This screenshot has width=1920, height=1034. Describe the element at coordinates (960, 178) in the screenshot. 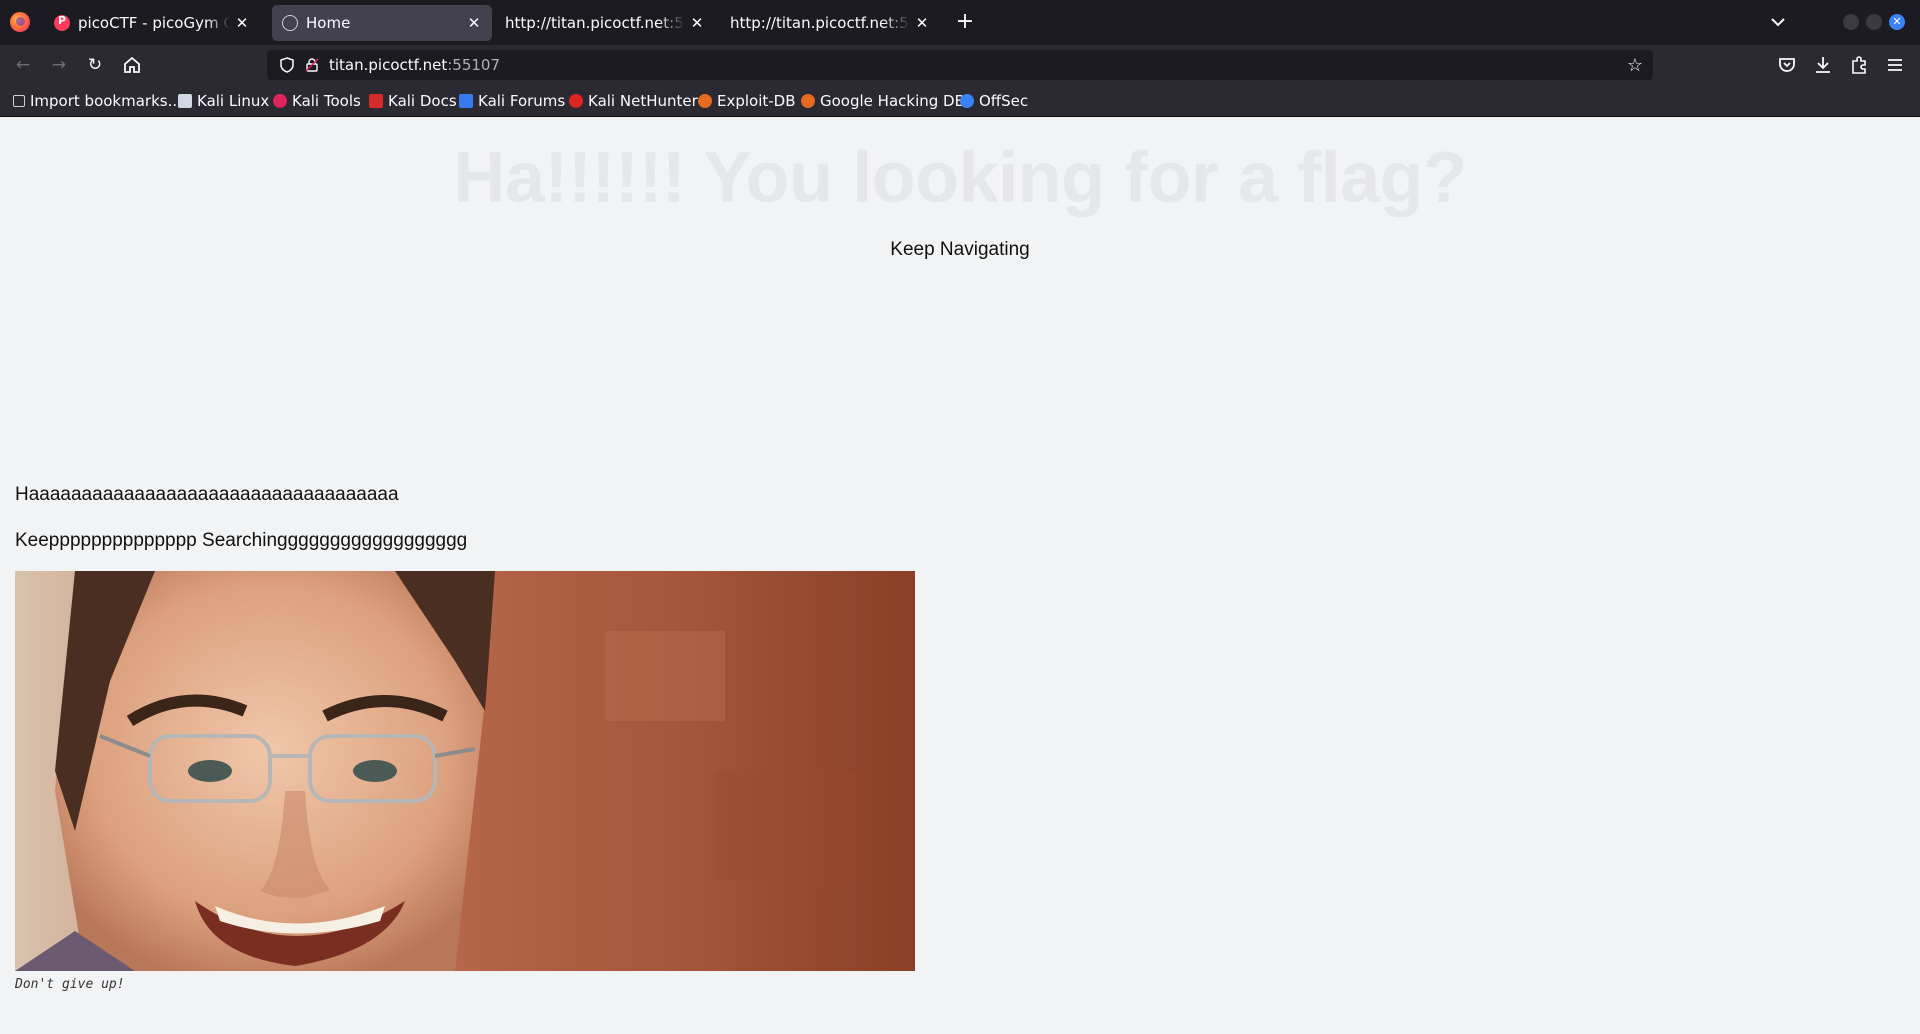

I see `page-headline: Ha!!!!!! You looking for a flag?` at that location.